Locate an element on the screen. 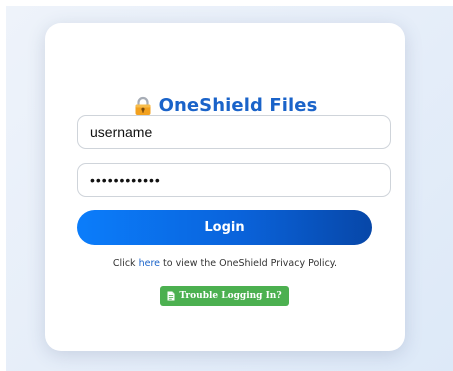 The height and width of the screenshot is (371, 453). trouble-logging-in-button: Trouble Logging In? is located at coordinates (224, 296).